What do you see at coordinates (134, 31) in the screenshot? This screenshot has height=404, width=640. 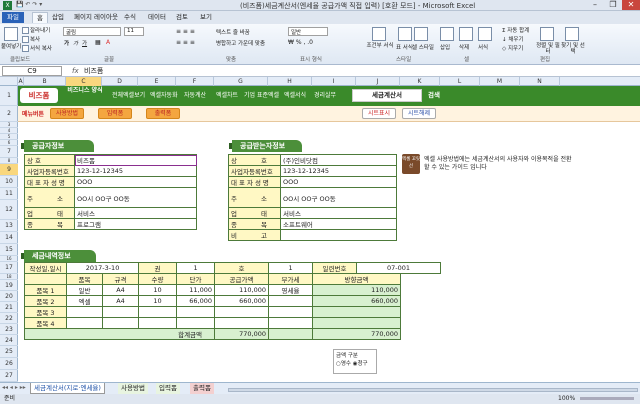 I see `font-size-select: 11` at bounding box center [134, 31].